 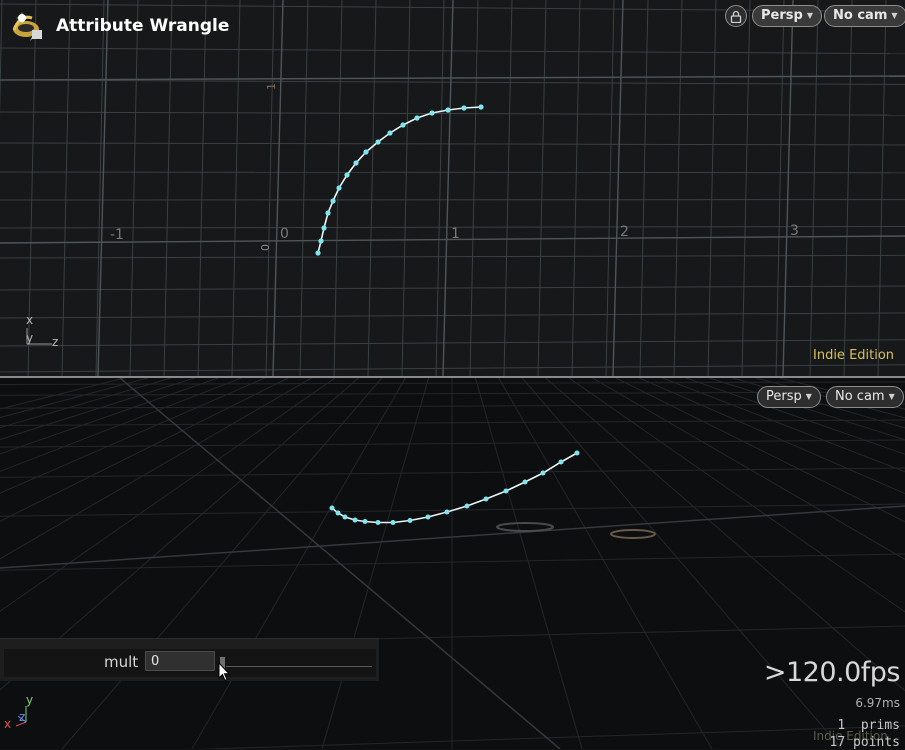 What do you see at coordinates (633, 534) in the screenshot?
I see `ground-marker` at bounding box center [633, 534].